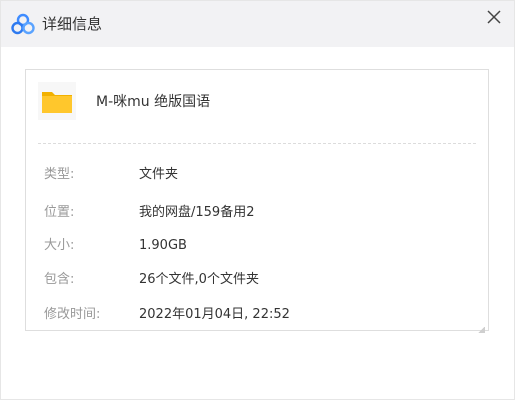 The image size is (515, 400). Describe the element at coordinates (257, 143) in the screenshot. I see `divider` at that location.